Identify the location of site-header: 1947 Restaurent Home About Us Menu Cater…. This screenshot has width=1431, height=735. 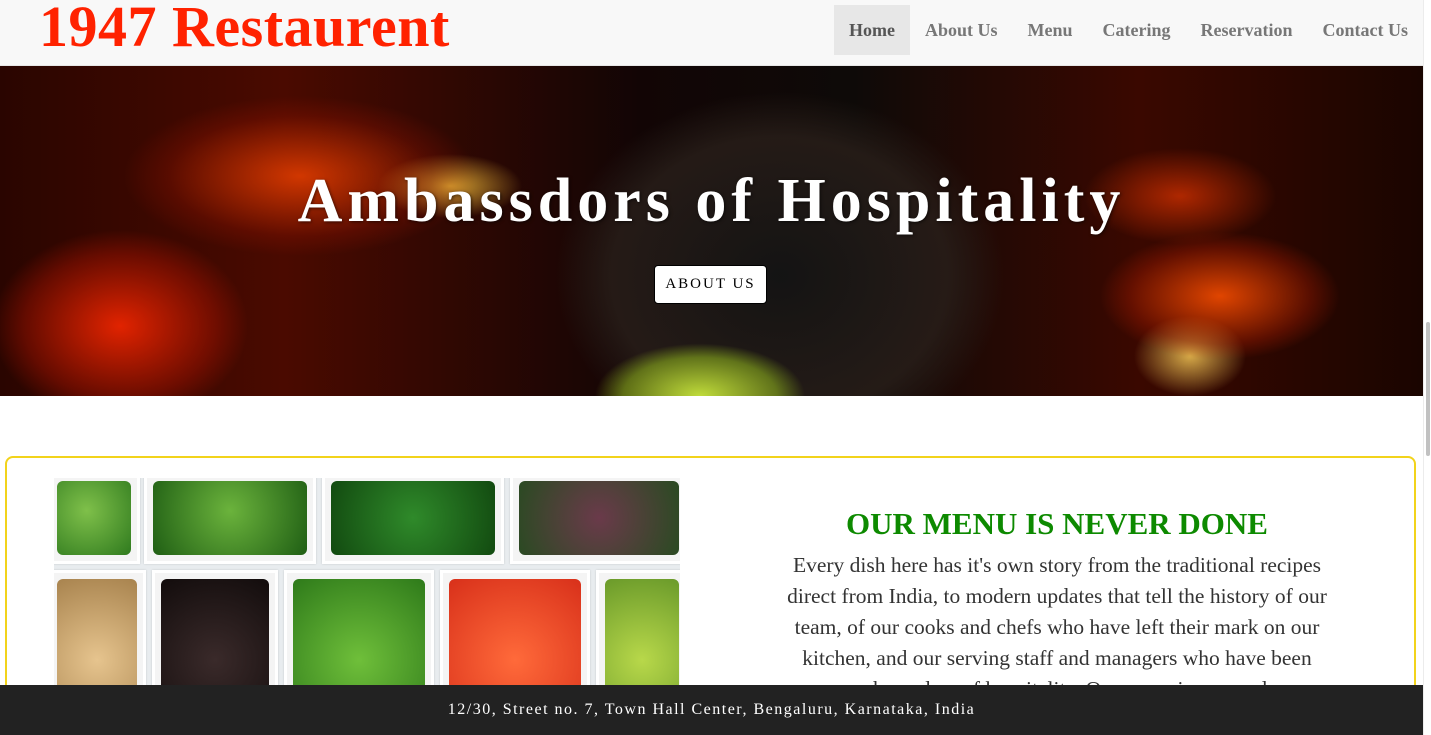
(711, 33).